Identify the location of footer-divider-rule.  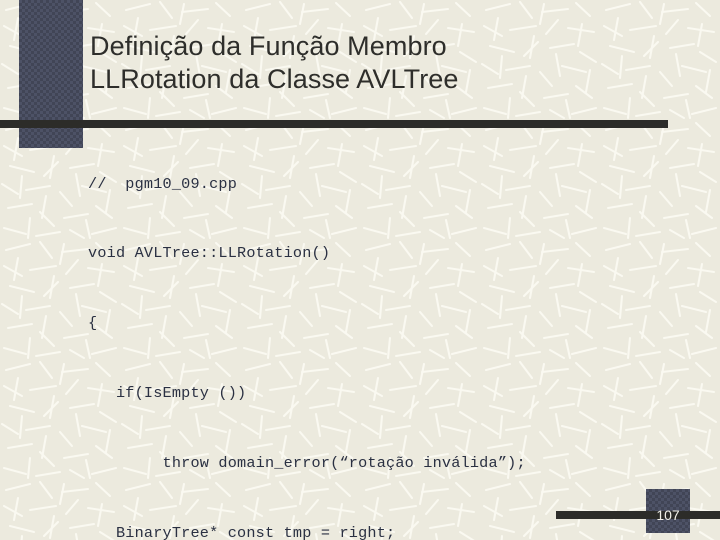
(638, 515).